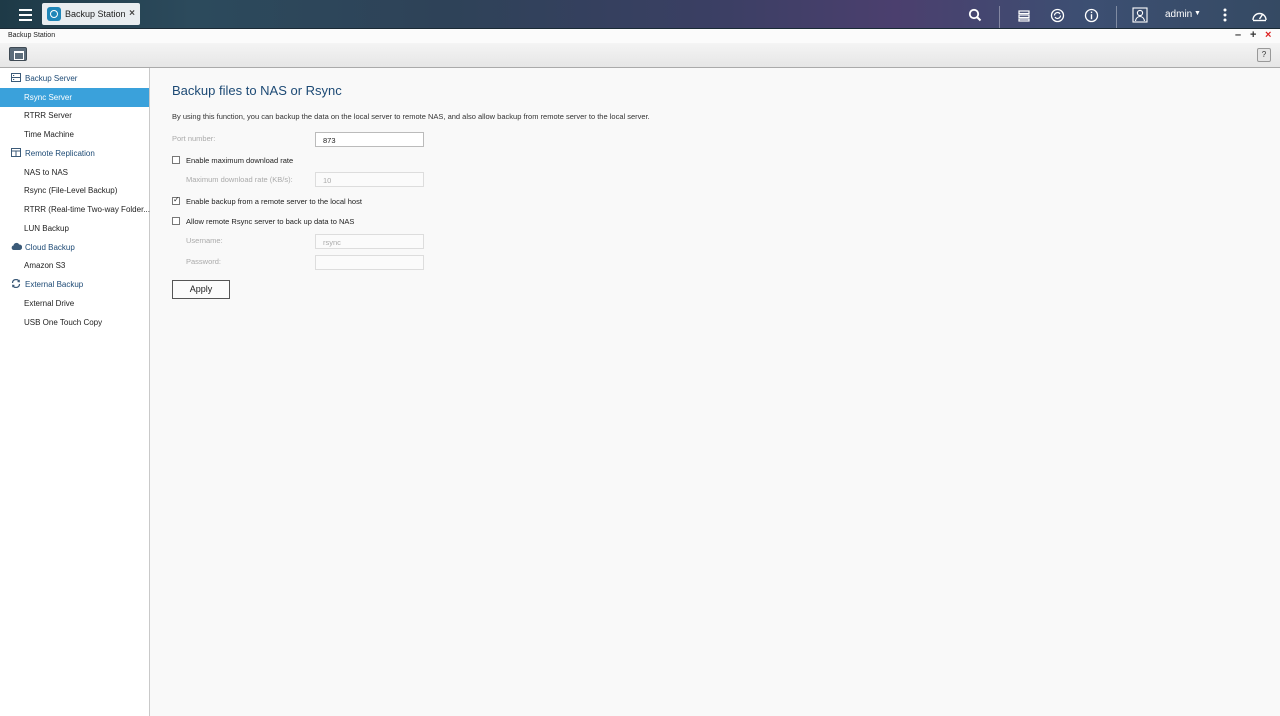 The height and width of the screenshot is (716, 1280). What do you see at coordinates (74, 228) in the screenshot?
I see `sidebar-item-lun-backup: LUN Backup` at bounding box center [74, 228].